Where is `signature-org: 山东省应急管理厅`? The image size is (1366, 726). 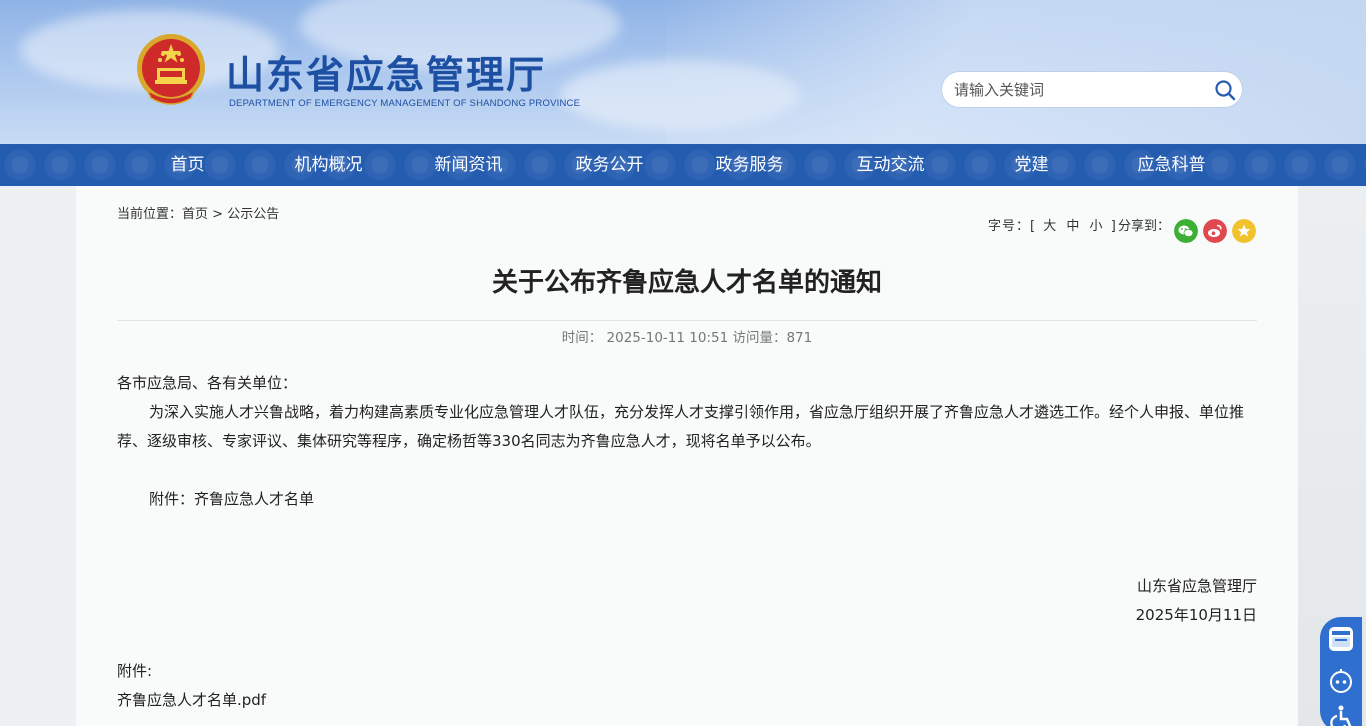 signature-org: 山东省应急管理厅 is located at coordinates (1196, 586).